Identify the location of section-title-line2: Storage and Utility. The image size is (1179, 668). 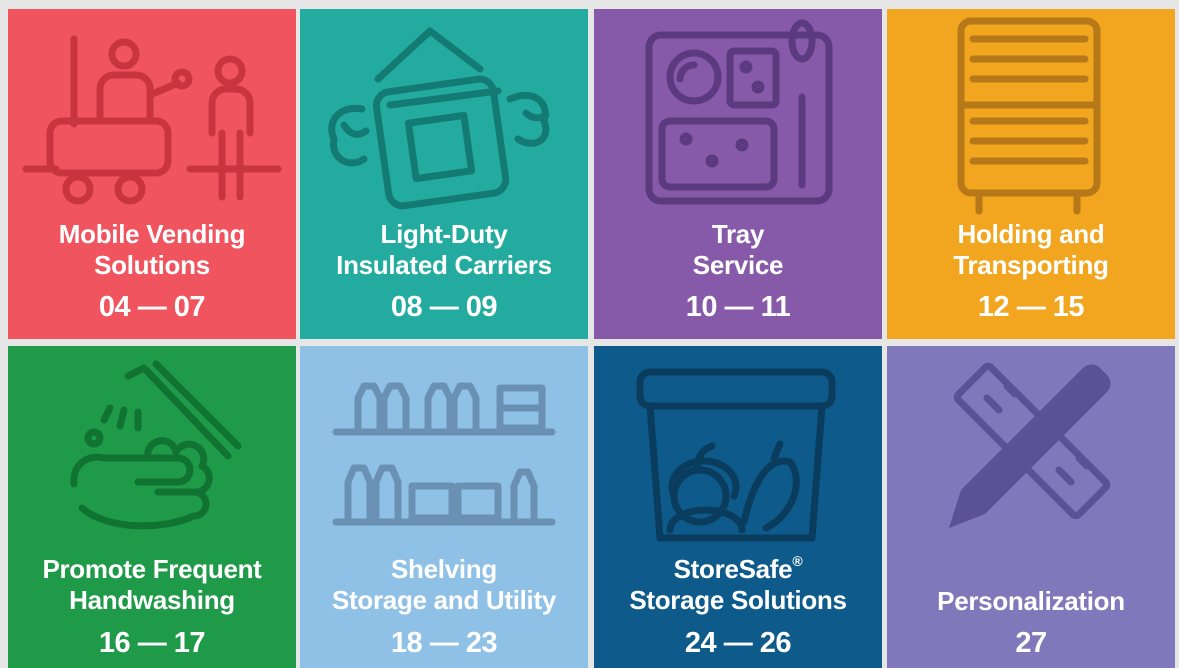
(444, 600).